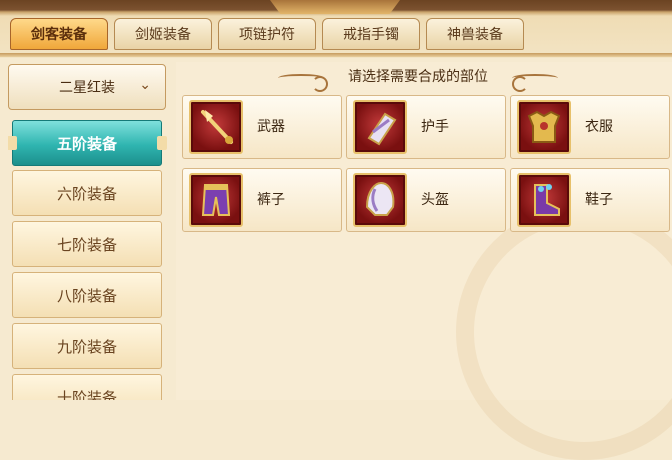 The width and height of the screenshot is (672, 460). I want to click on tab-swordsman-equipment: 剑客装备, so click(59, 34).